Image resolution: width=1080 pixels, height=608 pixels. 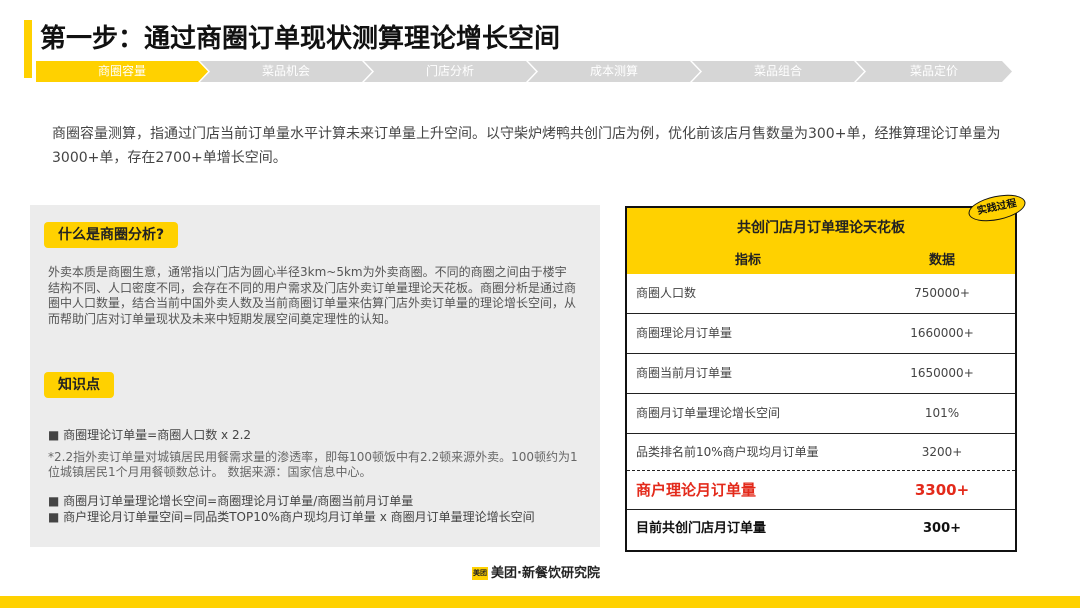 What do you see at coordinates (614, 71) in the screenshot?
I see `step-cost-calculation: 成本测算` at bounding box center [614, 71].